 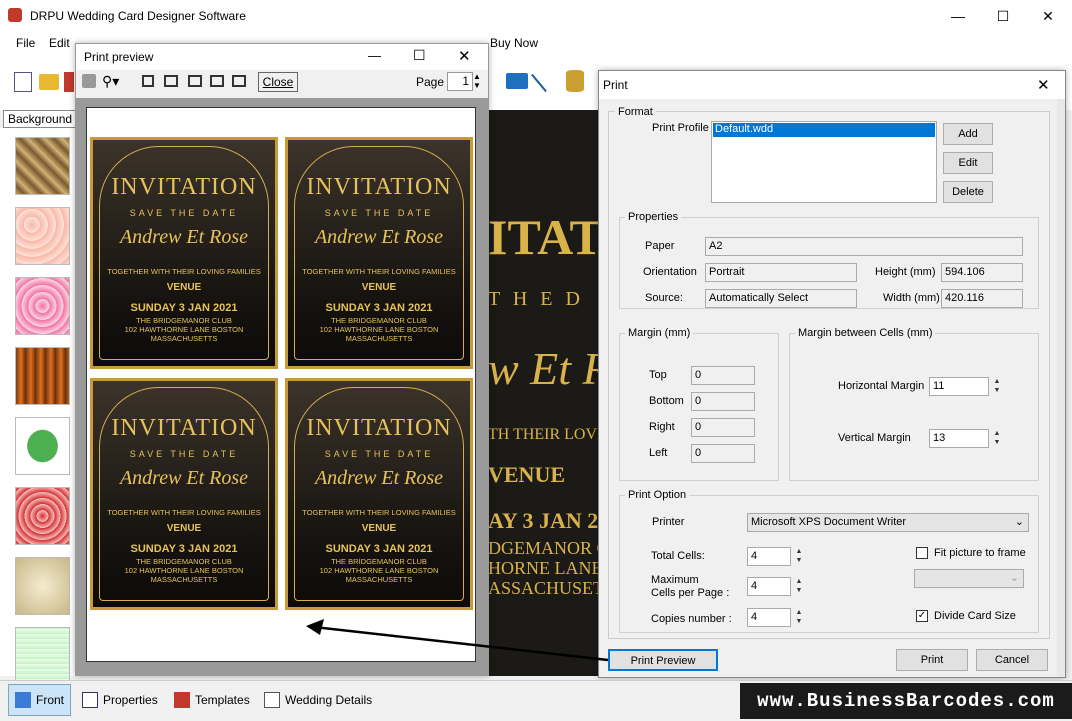 What do you see at coordinates (514, 43) in the screenshot?
I see `menu-buy-now: Buy Now` at bounding box center [514, 43].